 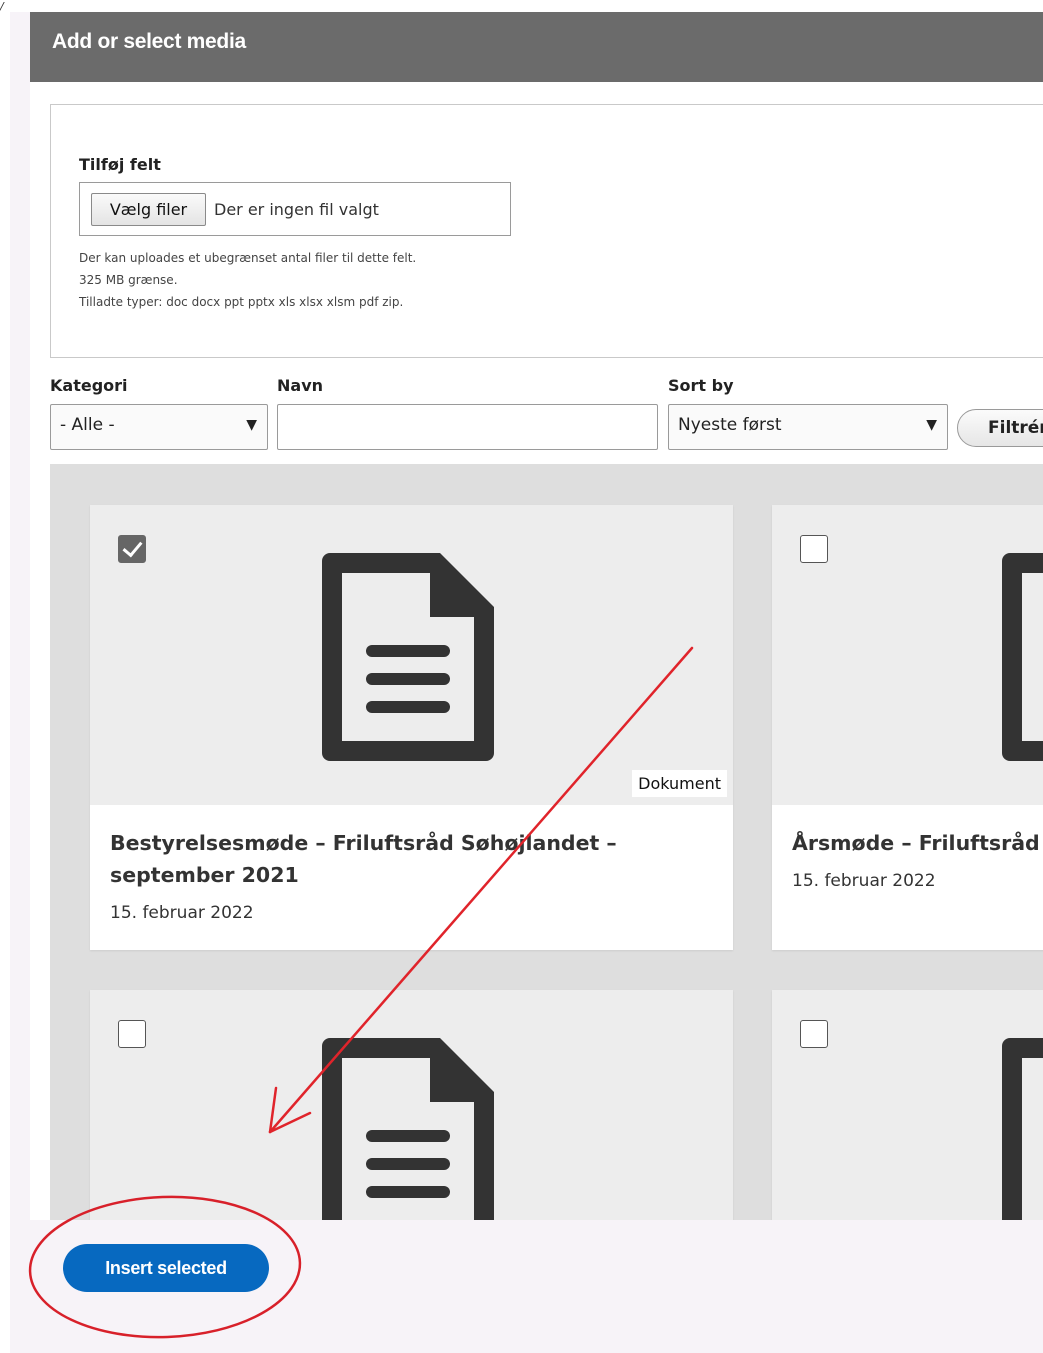 What do you see at coordinates (1000, 428) in the screenshot?
I see `filter-button: Filtrér` at bounding box center [1000, 428].